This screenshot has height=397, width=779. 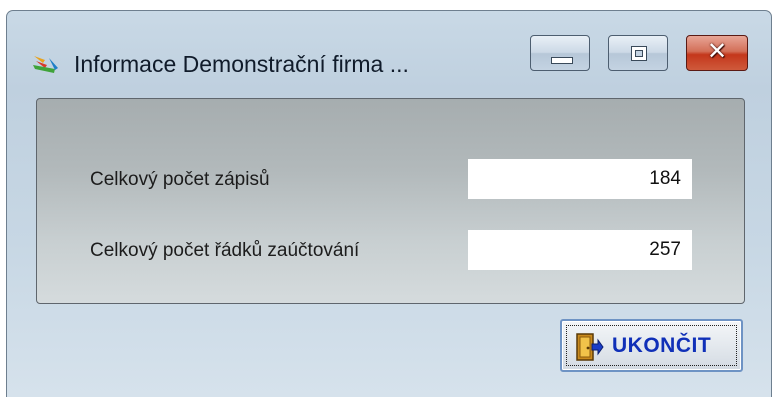 I want to click on app-icon, so click(x=45, y=64).